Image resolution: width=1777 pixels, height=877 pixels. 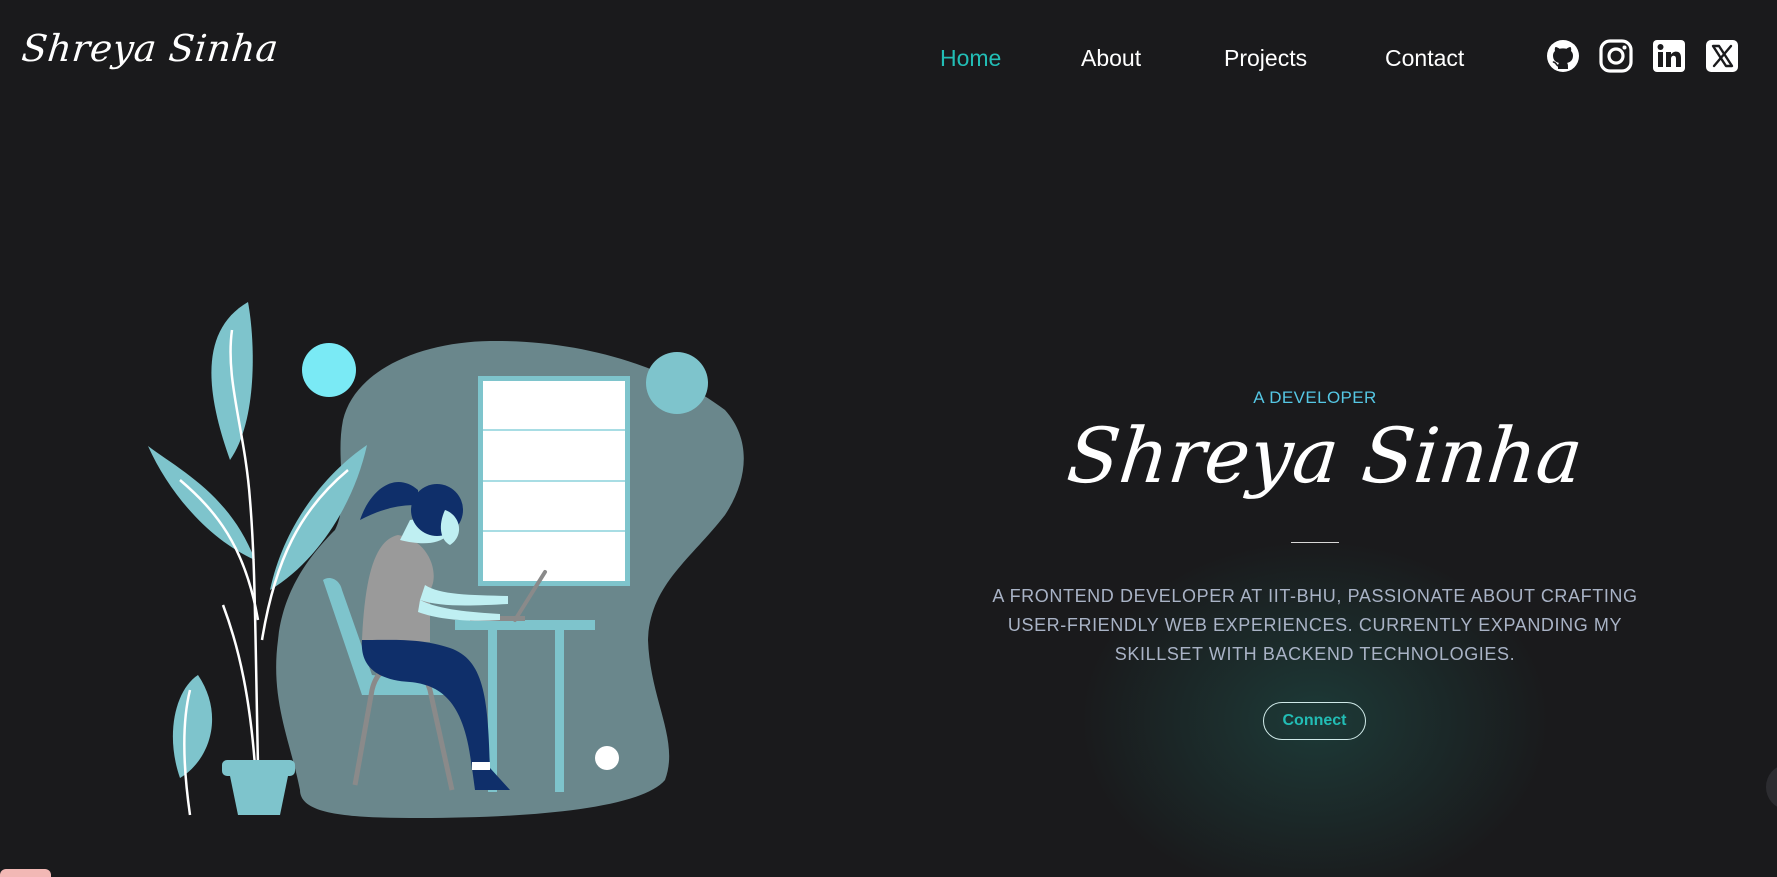 What do you see at coordinates (525, 625) in the screenshot?
I see `desk` at bounding box center [525, 625].